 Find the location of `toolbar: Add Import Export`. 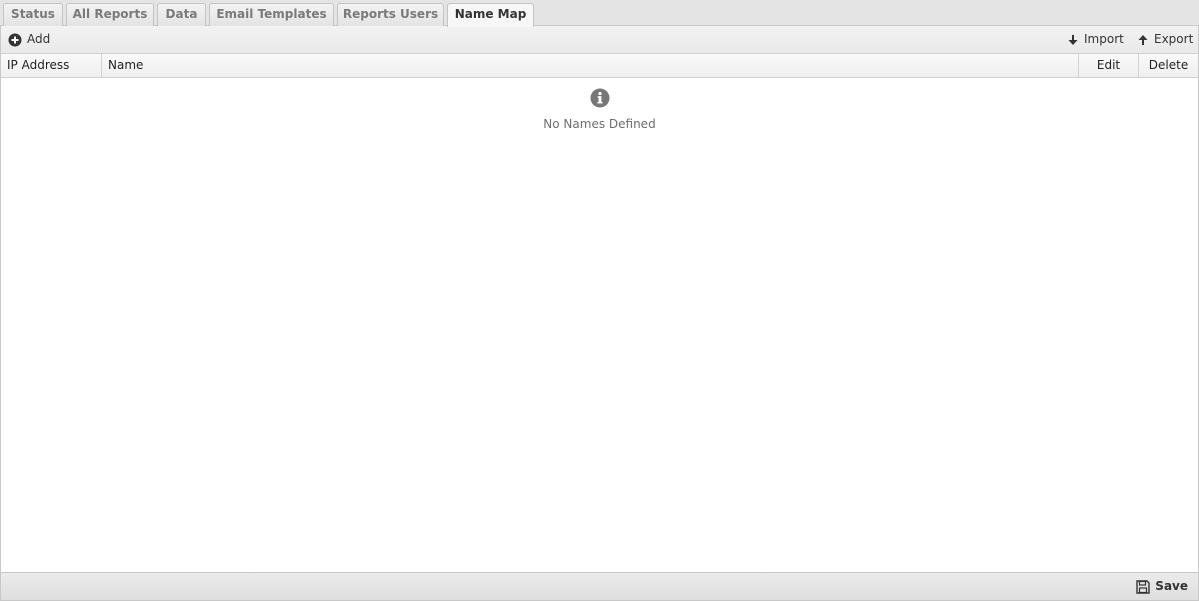

toolbar: Add Import Export is located at coordinates (599, 40).